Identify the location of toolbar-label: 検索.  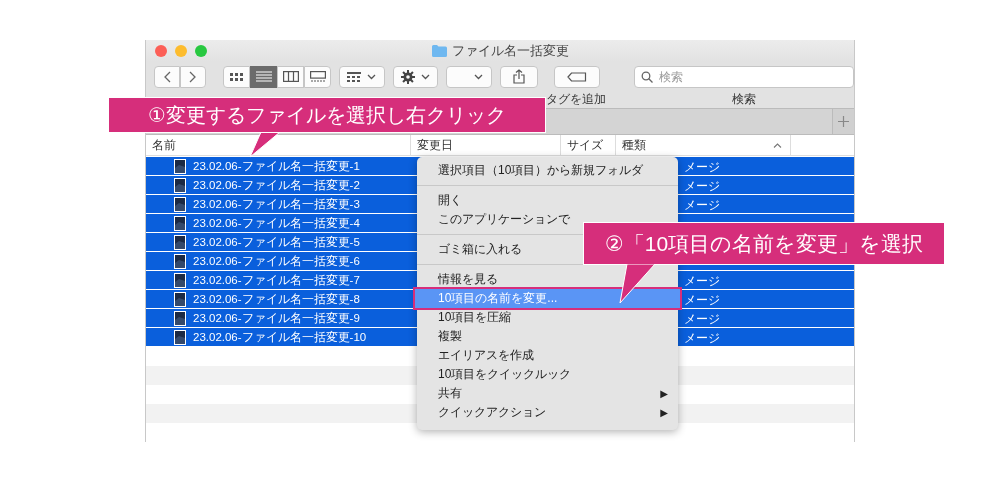
(744, 99).